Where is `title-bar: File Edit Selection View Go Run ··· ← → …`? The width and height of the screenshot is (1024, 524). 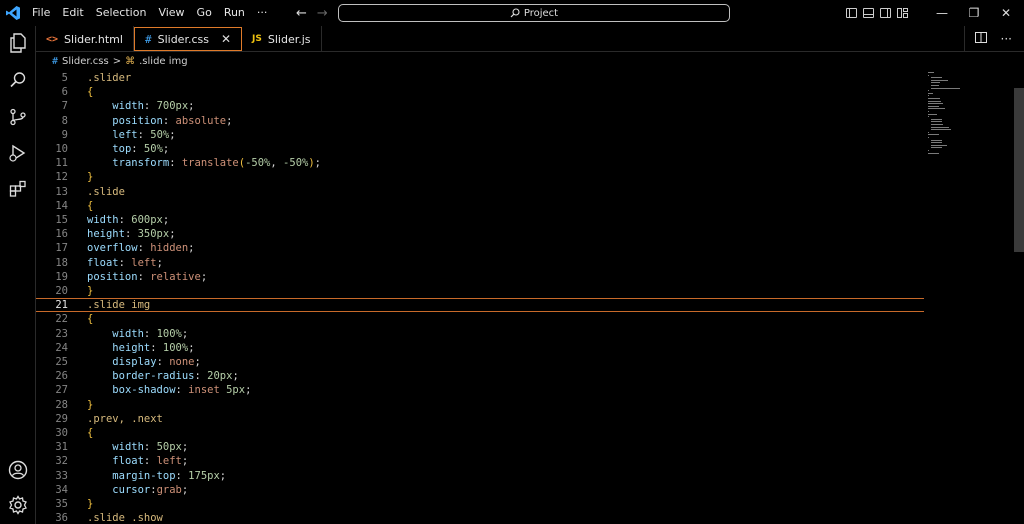
title-bar: File Edit Selection View Go Run ··· ← → … is located at coordinates (512, 13).